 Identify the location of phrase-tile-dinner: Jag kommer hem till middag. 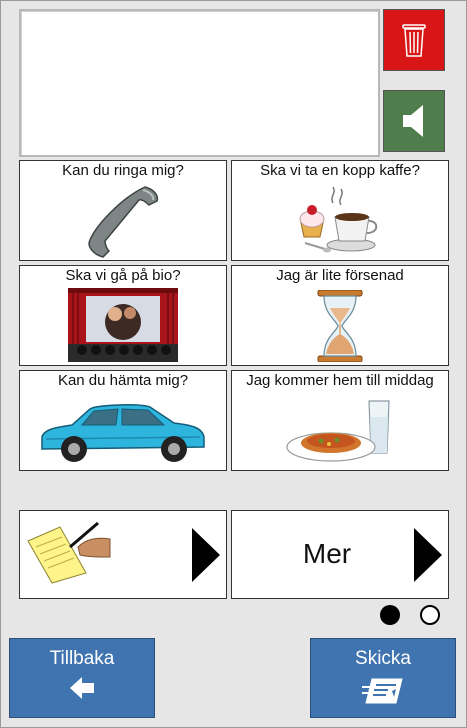
(340, 420).